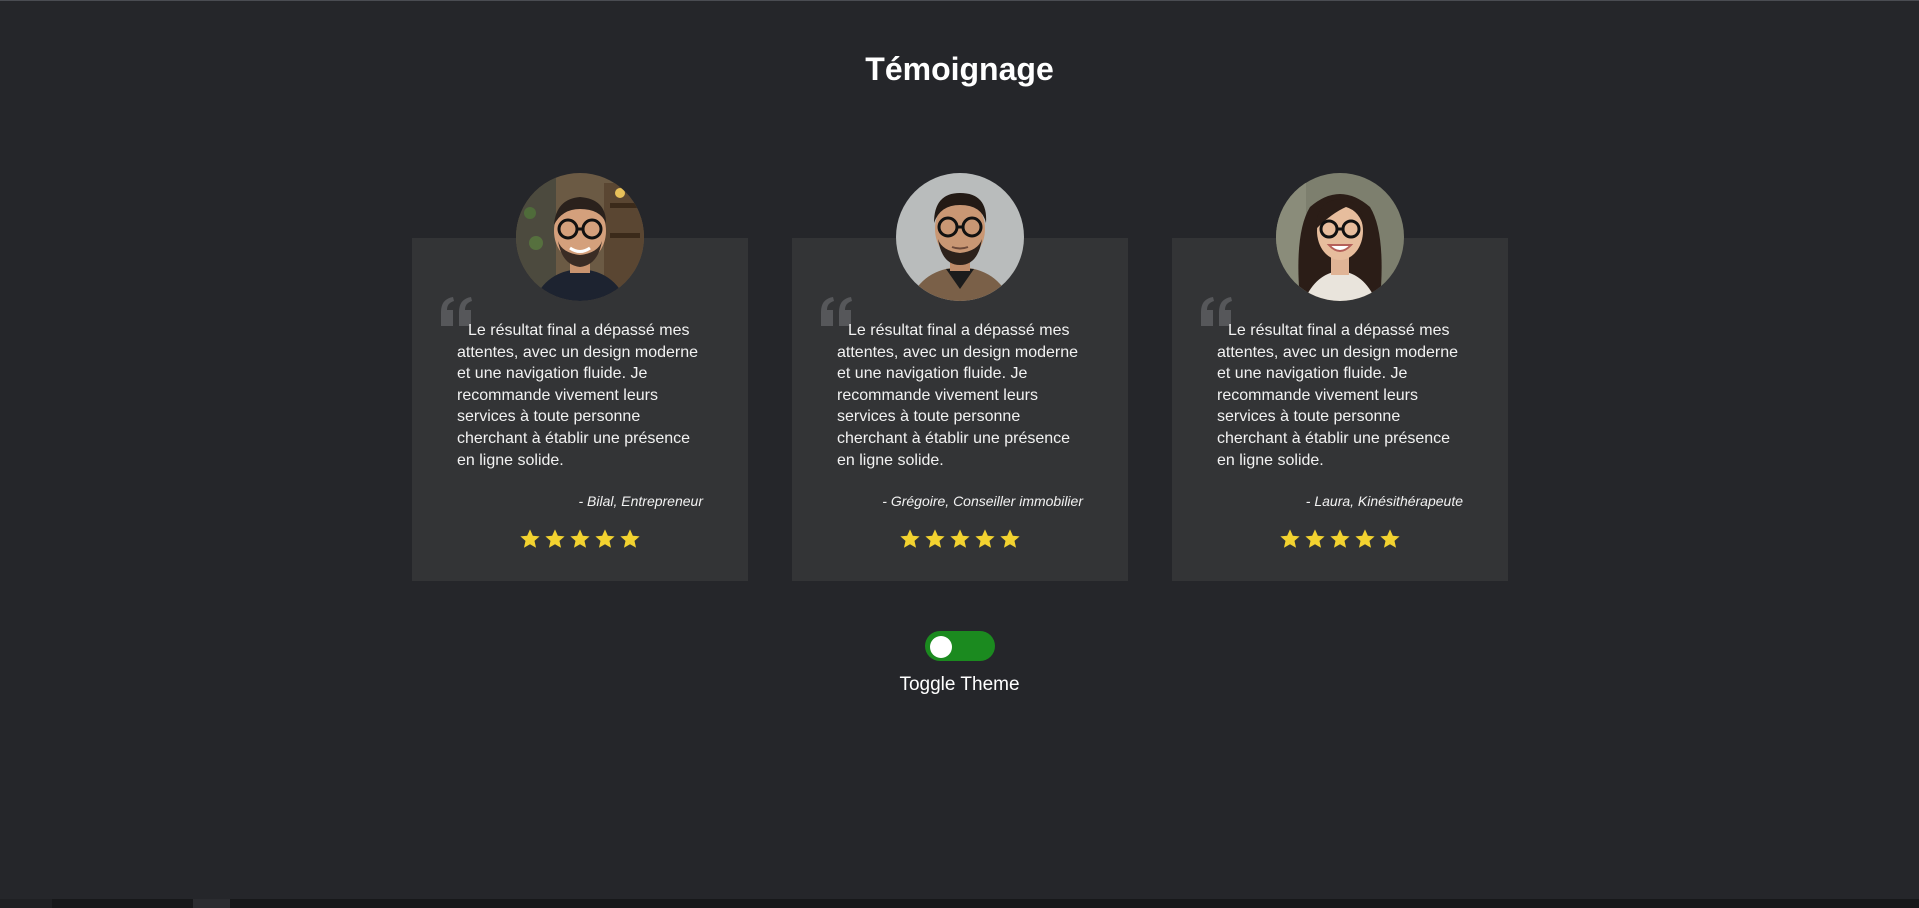  Describe the element at coordinates (982, 501) in the screenshot. I see `testimonial-author: - Grégoire, Conseiller immobilier` at that location.